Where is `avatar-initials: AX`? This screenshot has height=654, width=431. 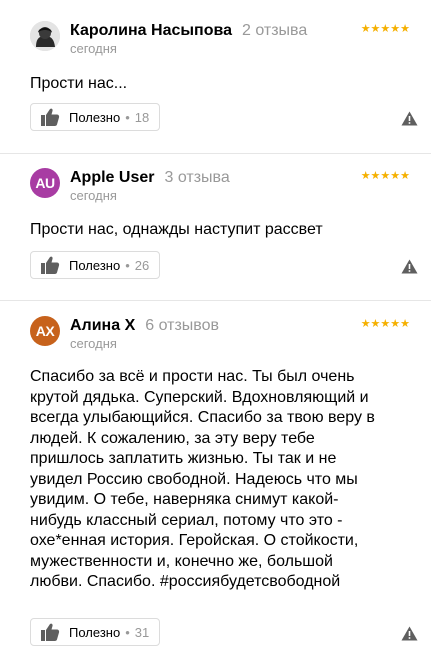
avatar-initials: AX is located at coordinates (45, 331).